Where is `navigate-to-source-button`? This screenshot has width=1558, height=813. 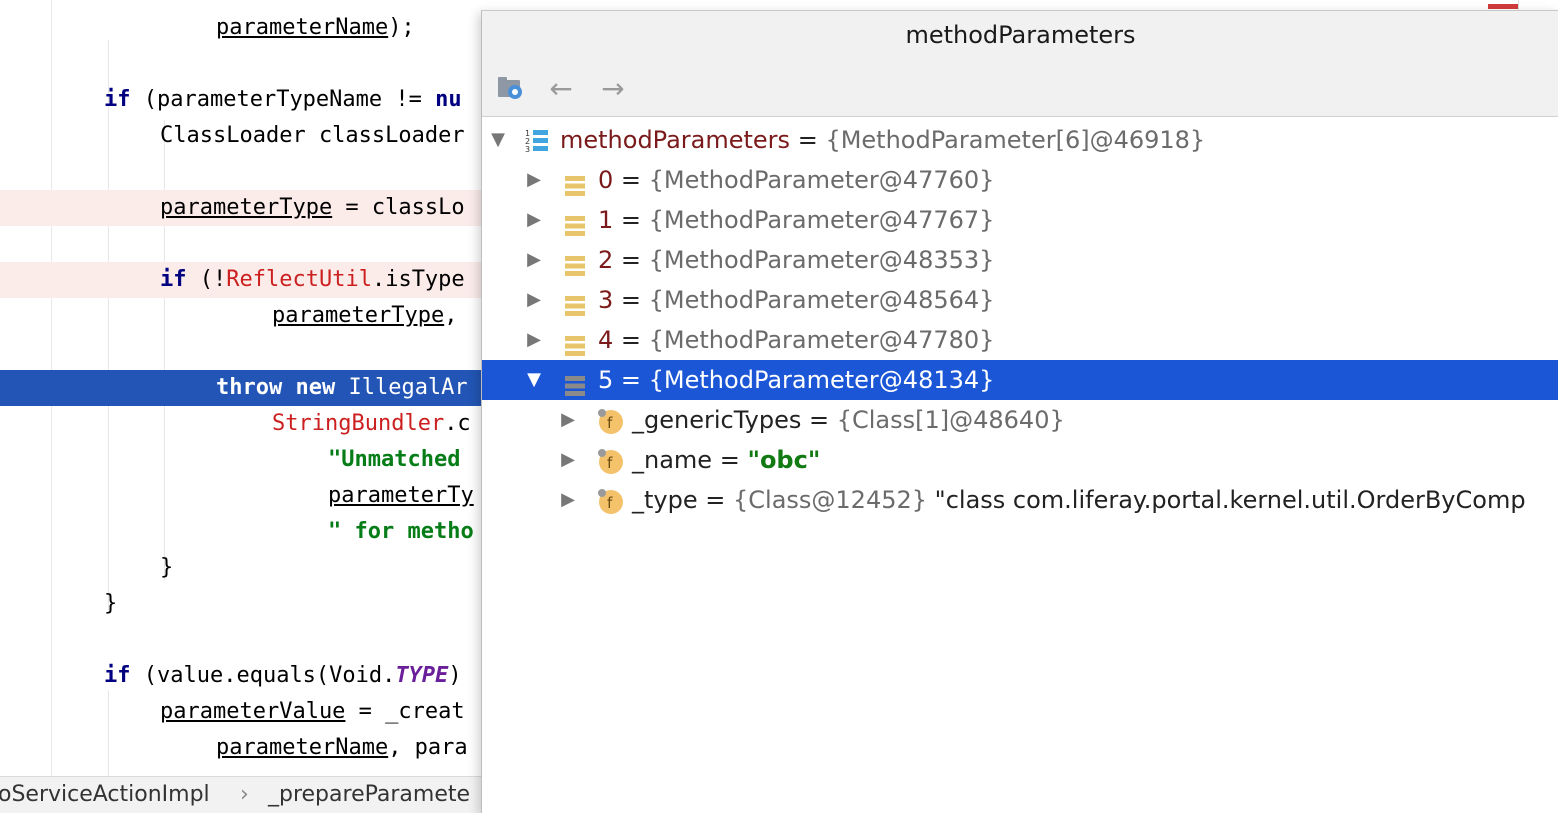 navigate-to-source-button is located at coordinates (511, 88).